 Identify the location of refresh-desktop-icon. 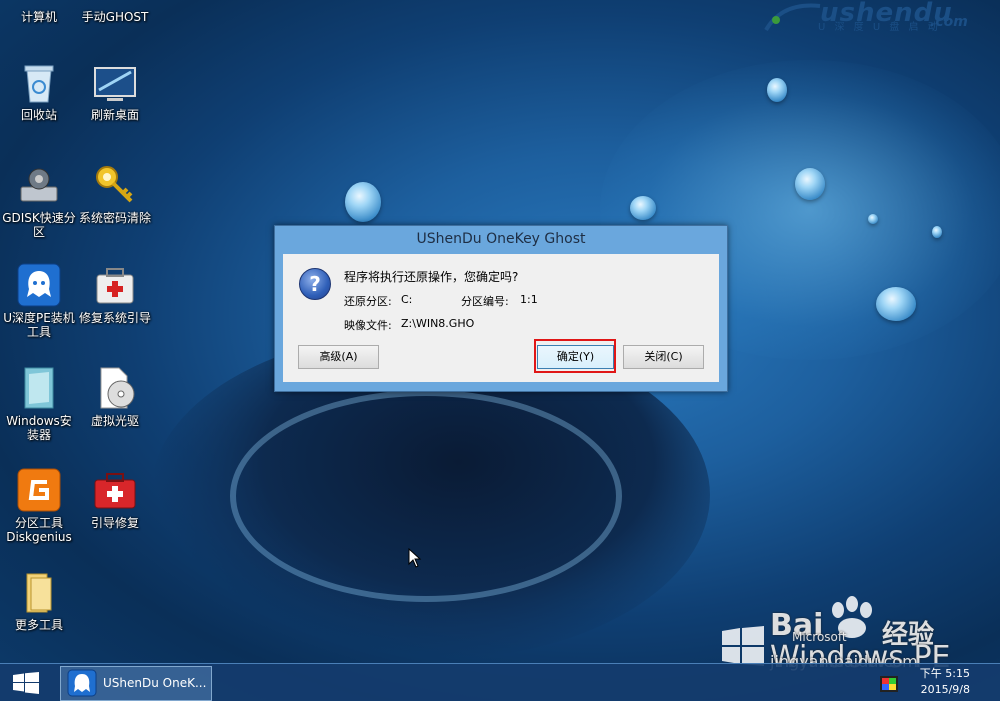
(115, 82).